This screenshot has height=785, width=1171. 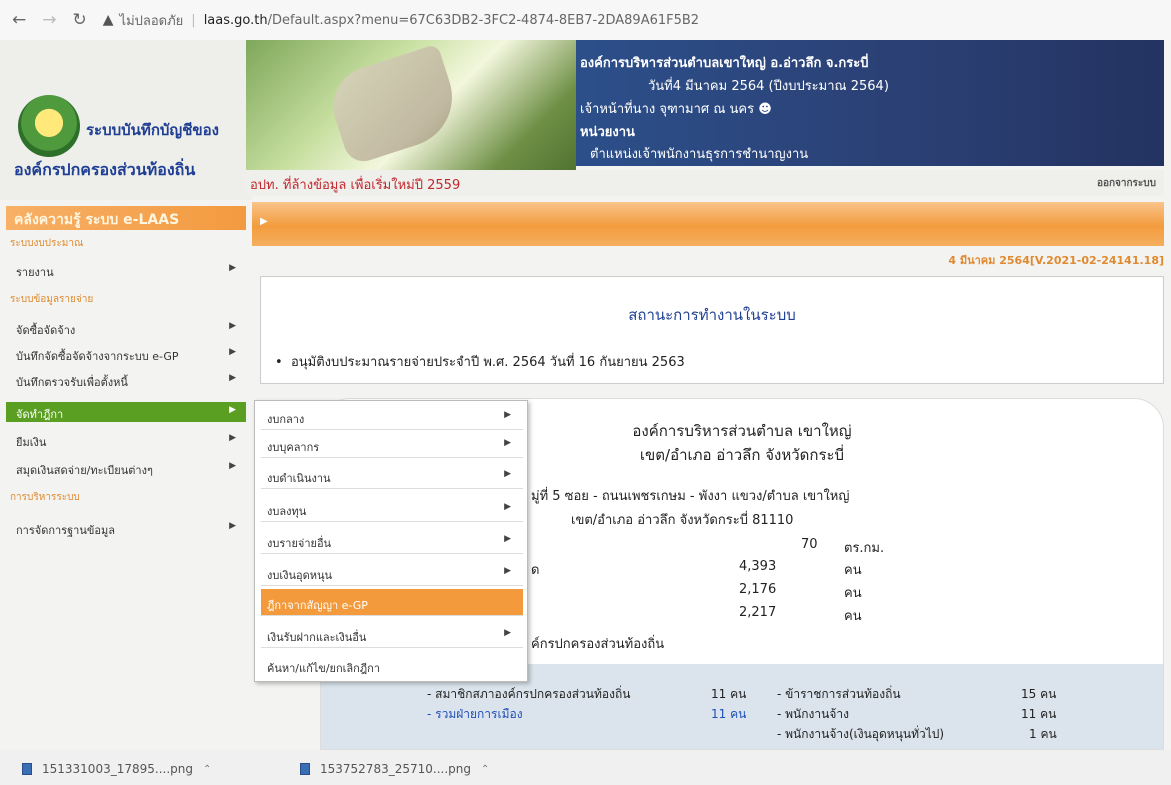 What do you see at coordinates (317, 605) in the screenshot?
I see `submenu-item-label: ฎีกาจากสัญญา e-GP` at bounding box center [317, 605].